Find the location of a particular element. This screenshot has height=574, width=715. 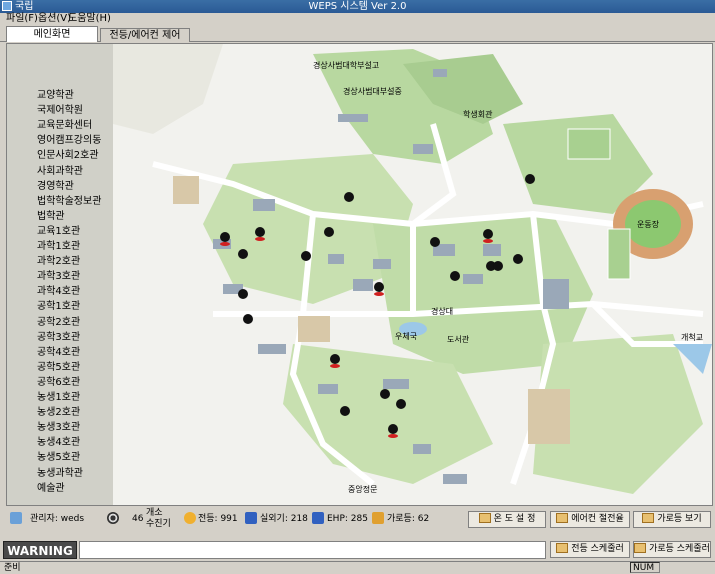

outdoor-unit-icon is located at coordinates (251, 518).